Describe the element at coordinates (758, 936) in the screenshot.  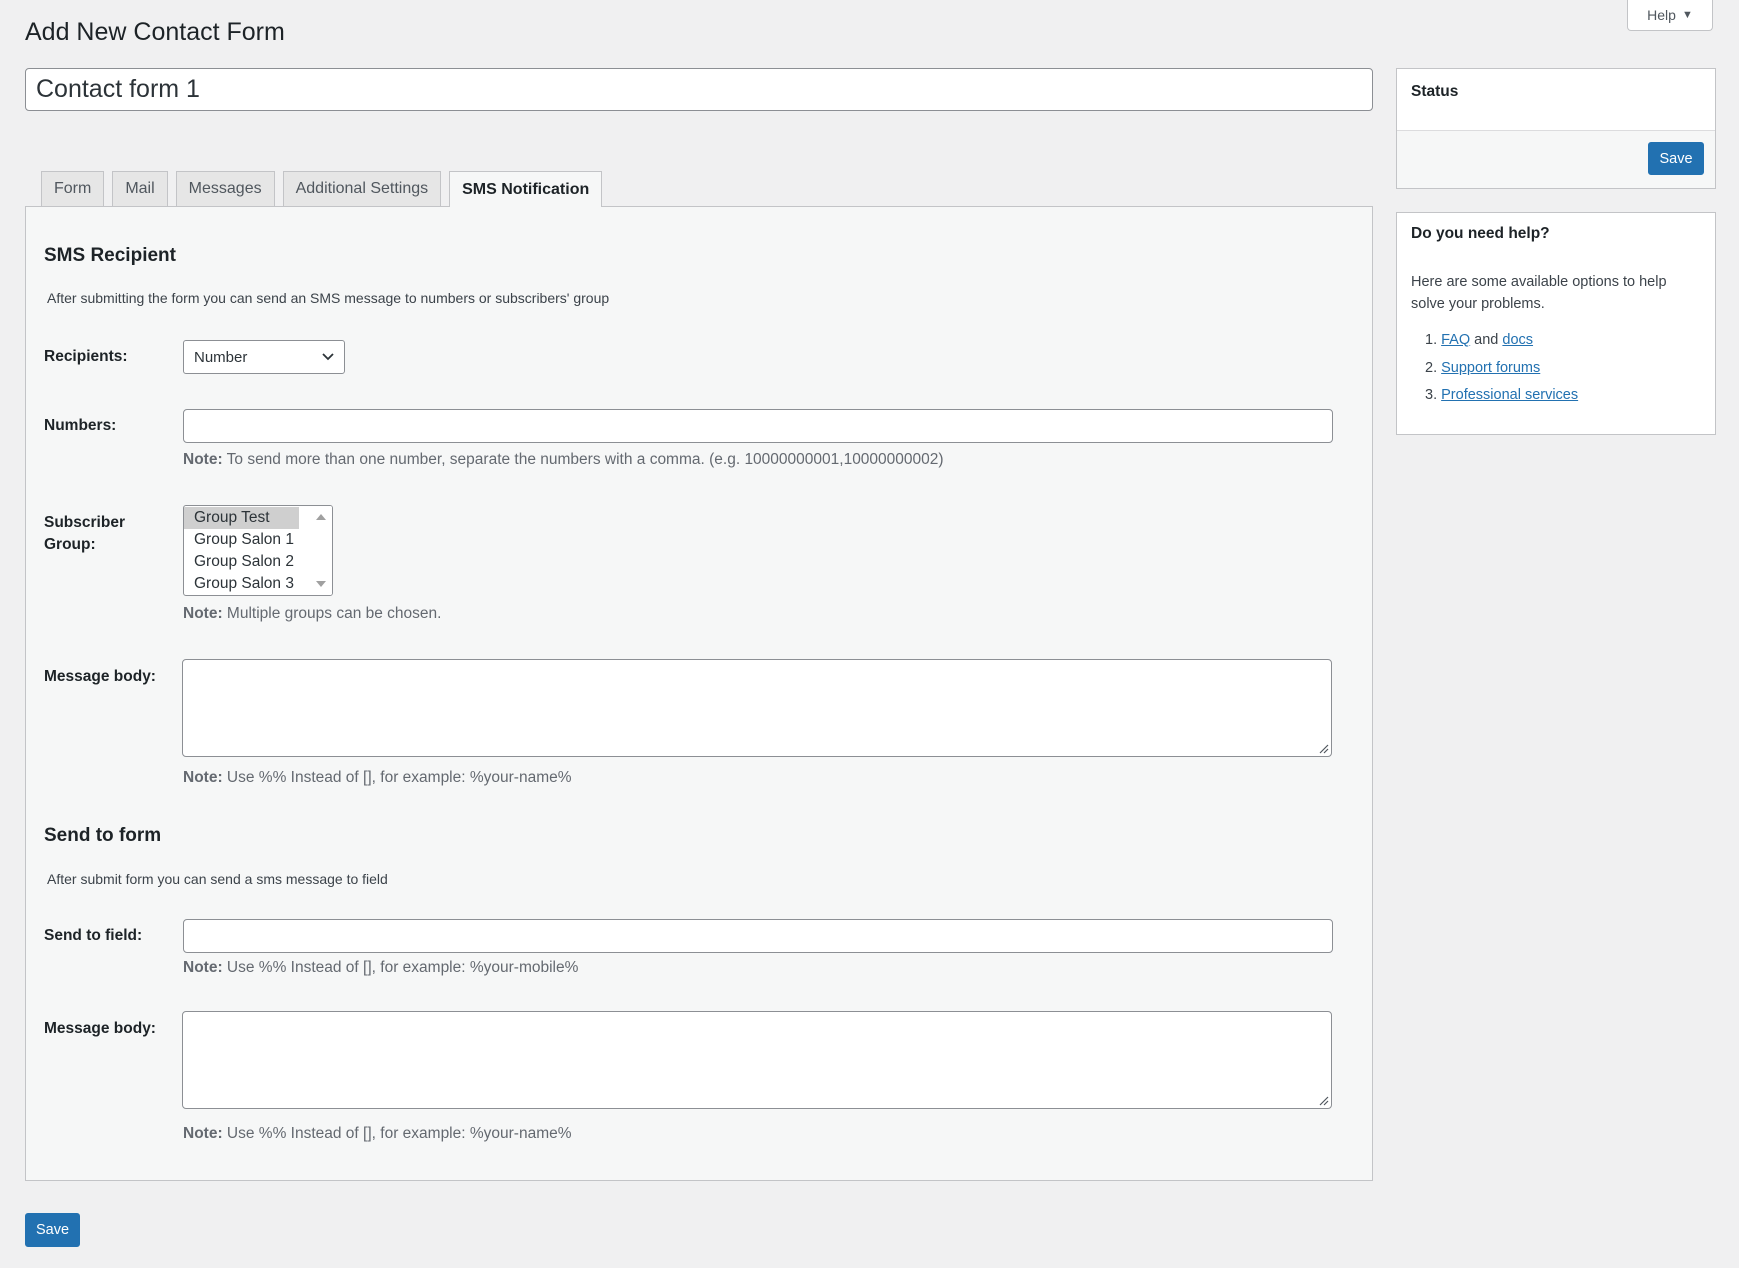
I see `send-to-field-input` at that location.